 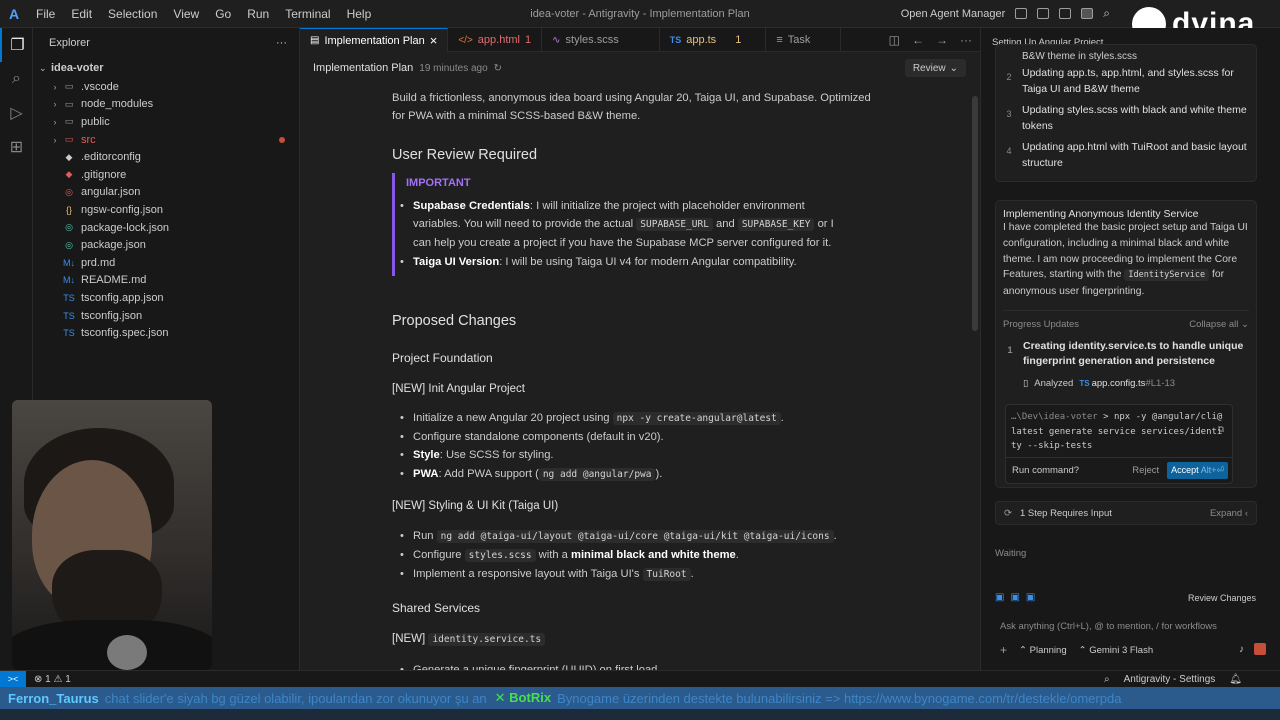 What do you see at coordinates (1010, 349) in the screenshot?
I see `step-number: 1` at bounding box center [1010, 349].